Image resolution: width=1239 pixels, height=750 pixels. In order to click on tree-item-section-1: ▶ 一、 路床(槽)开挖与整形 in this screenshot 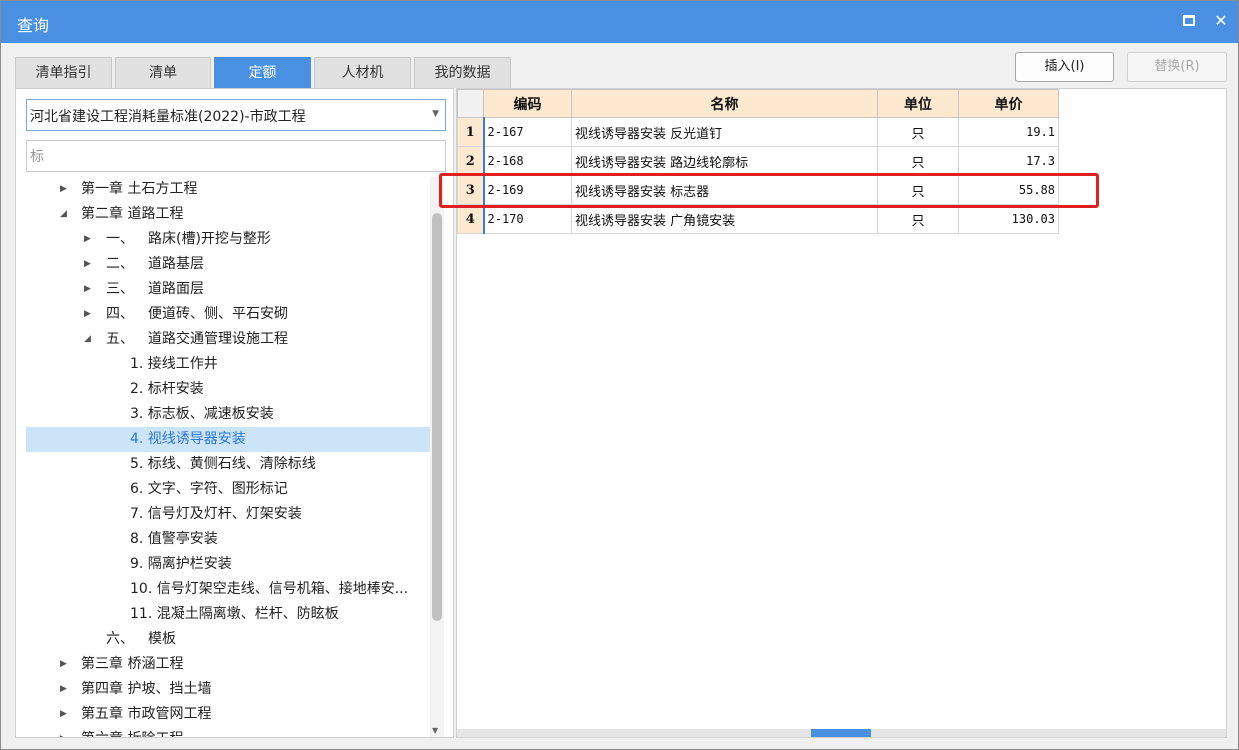, I will do `click(228, 239)`.